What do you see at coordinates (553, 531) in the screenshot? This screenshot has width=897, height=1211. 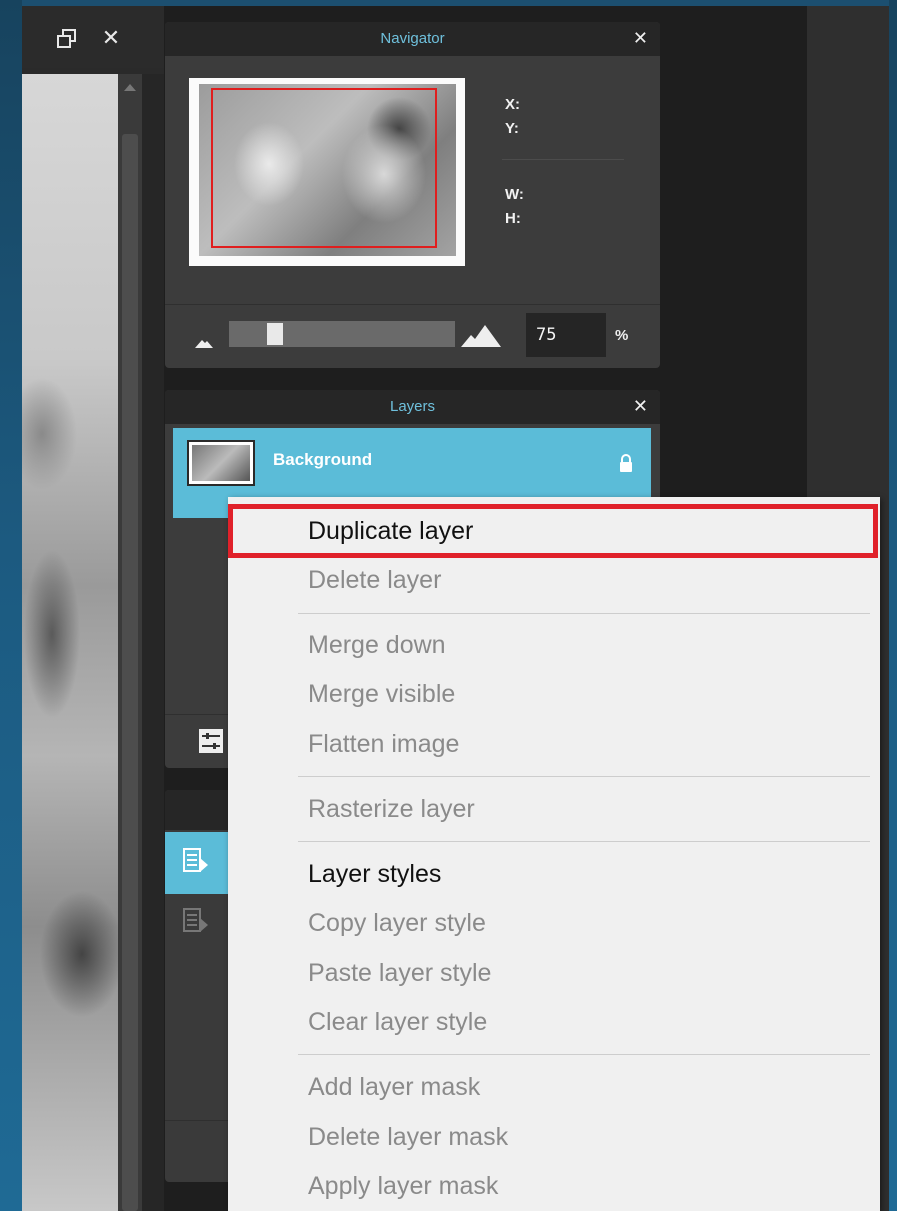 I see `highlight-box` at bounding box center [553, 531].